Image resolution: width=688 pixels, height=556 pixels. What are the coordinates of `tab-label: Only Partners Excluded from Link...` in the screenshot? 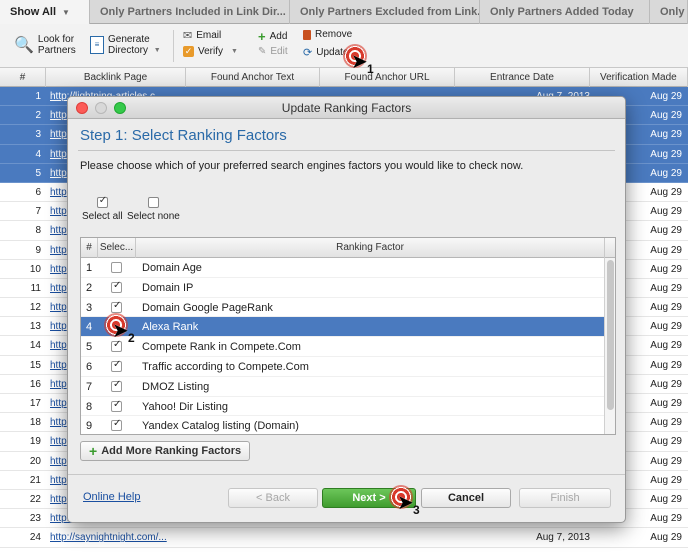 It's located at (390, 12).